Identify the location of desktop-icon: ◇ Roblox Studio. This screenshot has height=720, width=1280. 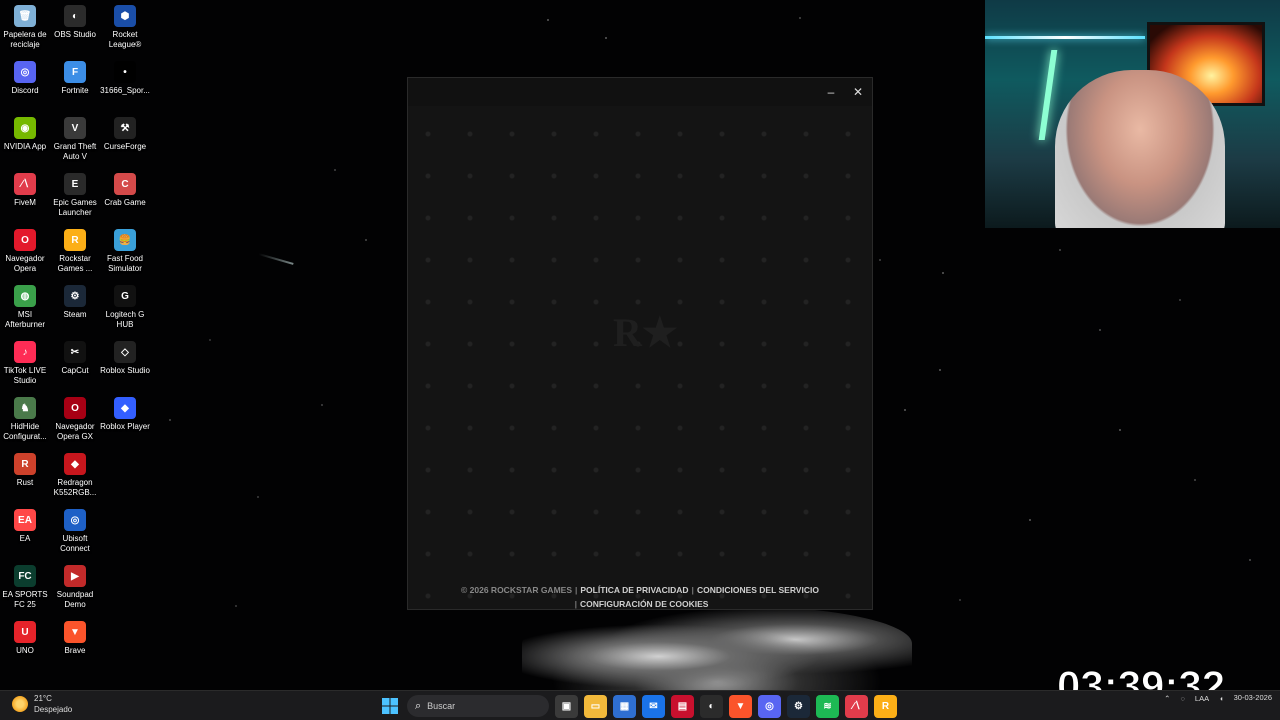
(125, 364).